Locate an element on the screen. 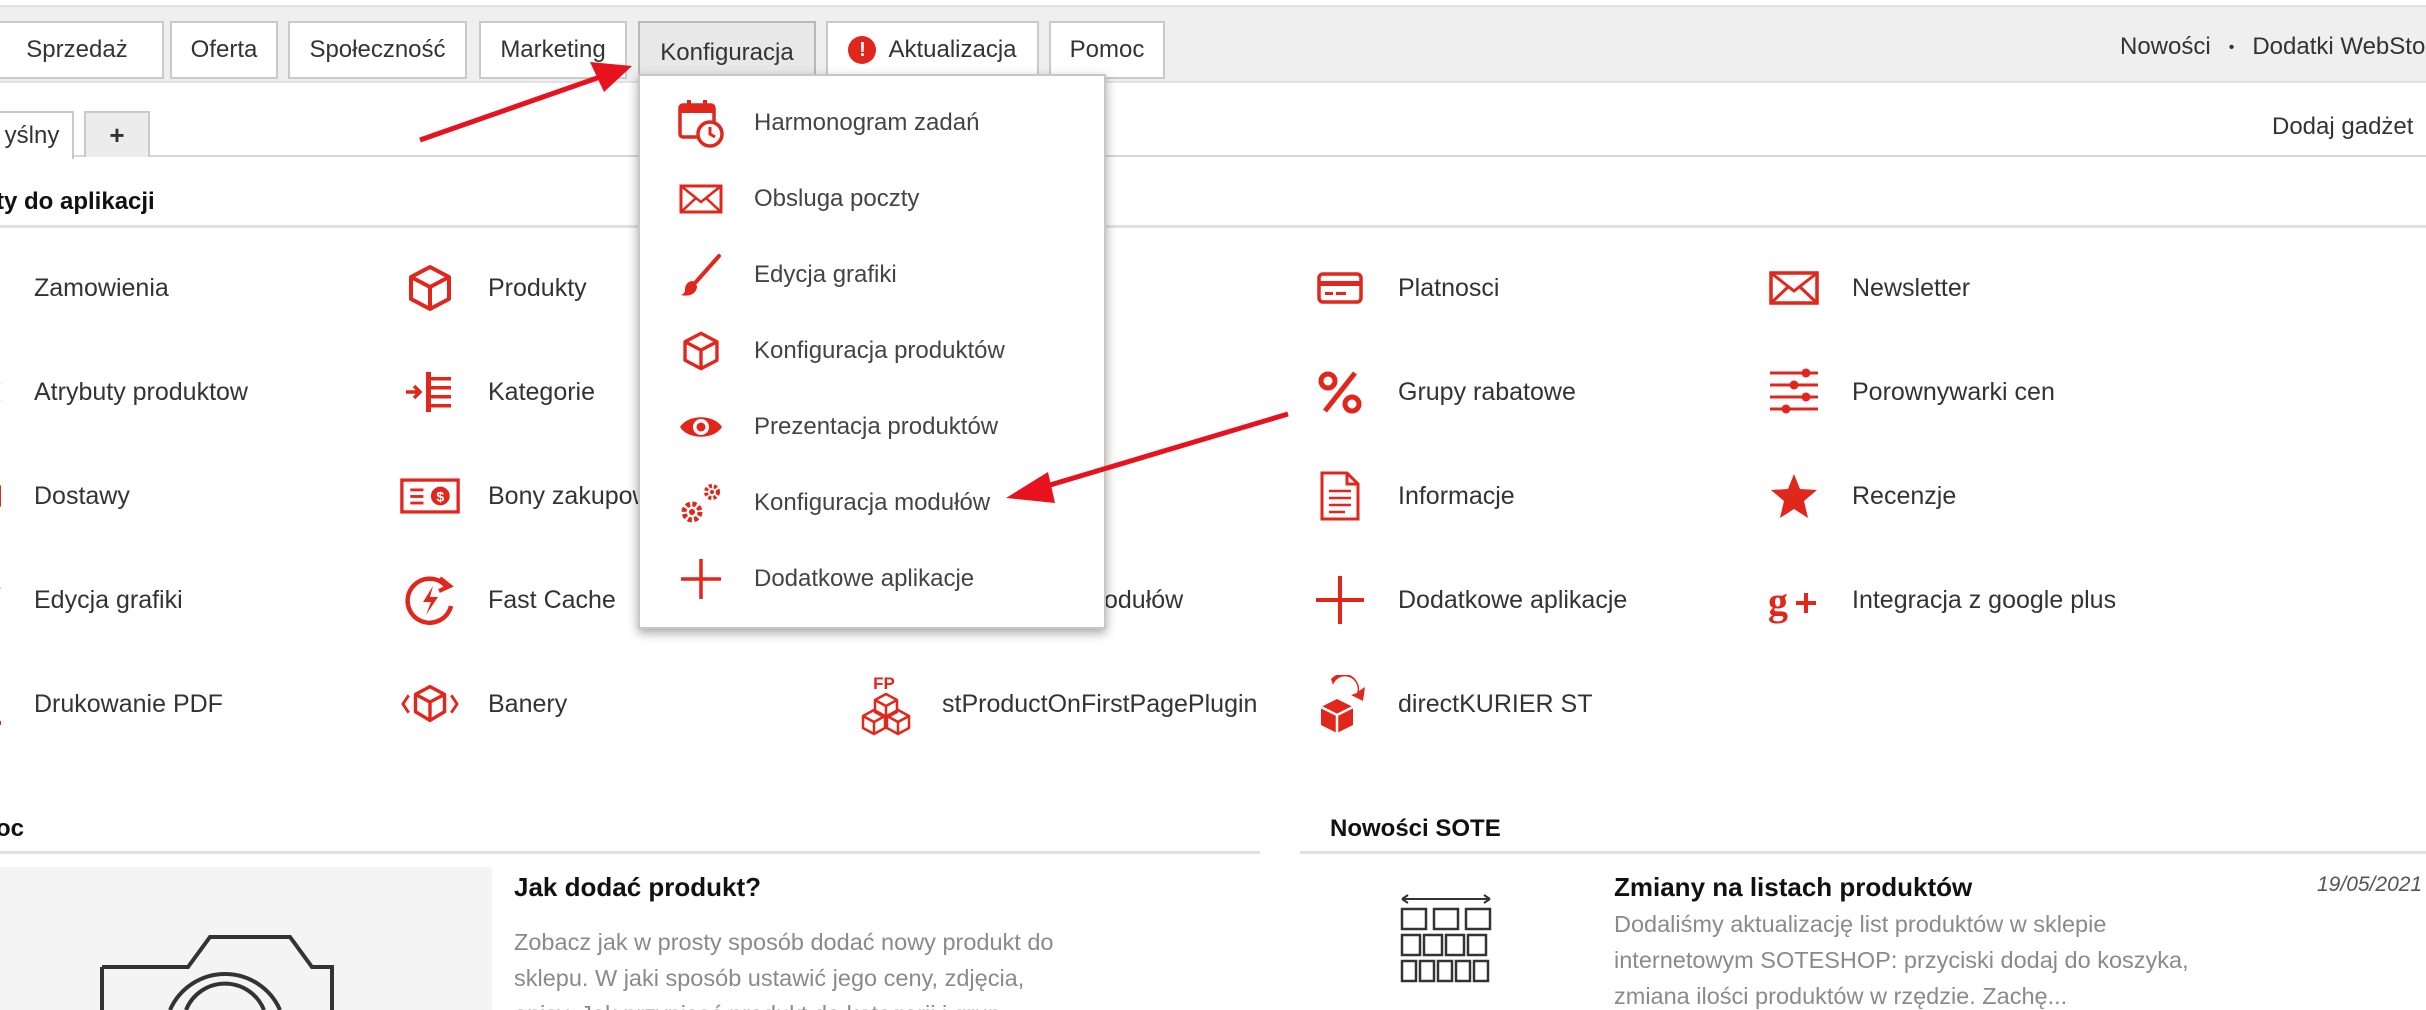  top-right-links: Nowości • Dodatki WebSto is located at coordinates (2272, 47).